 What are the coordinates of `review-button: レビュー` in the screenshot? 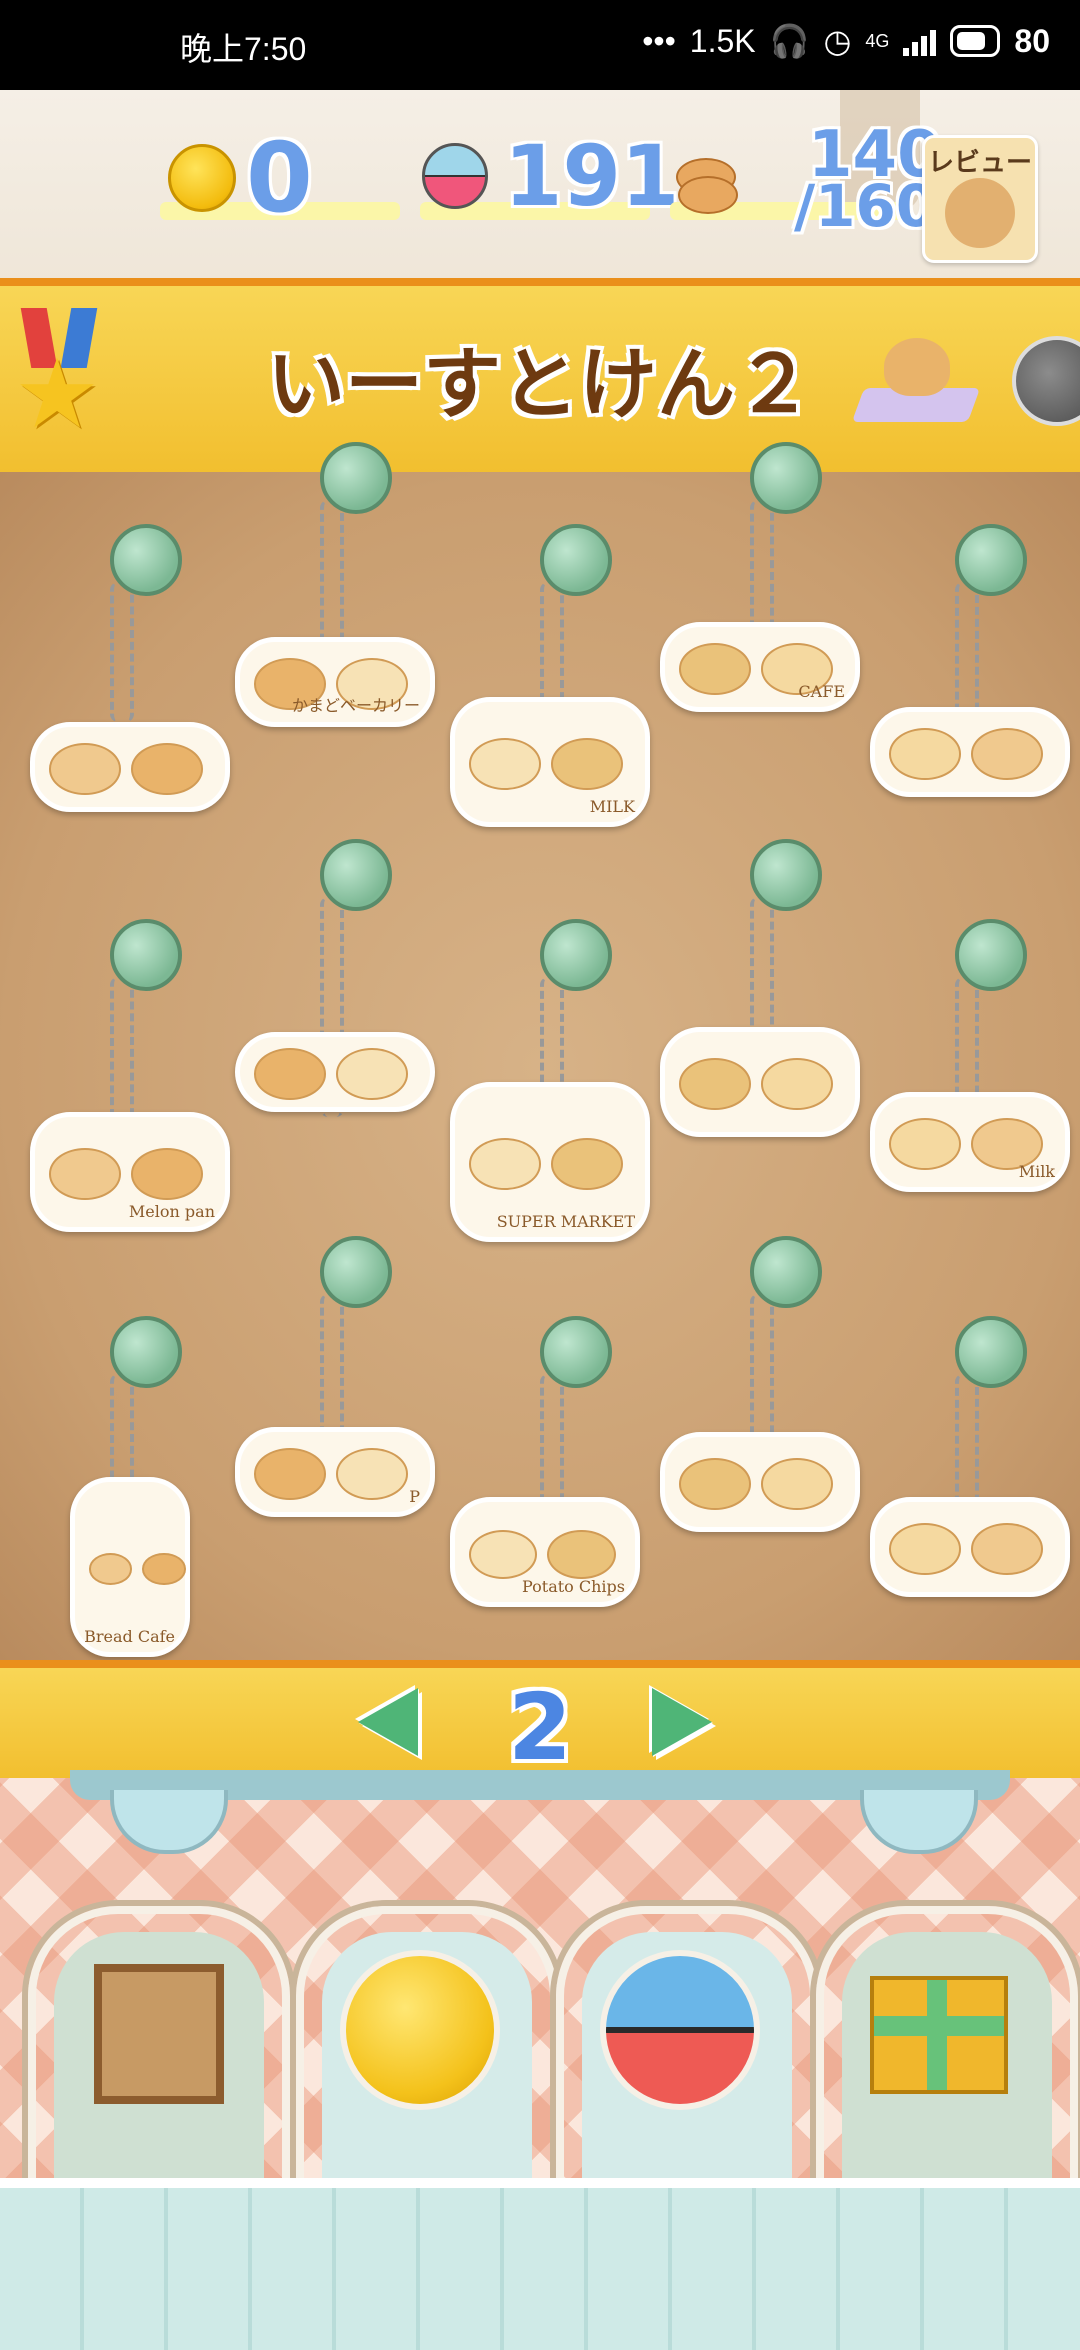 It's located at (980, 199).